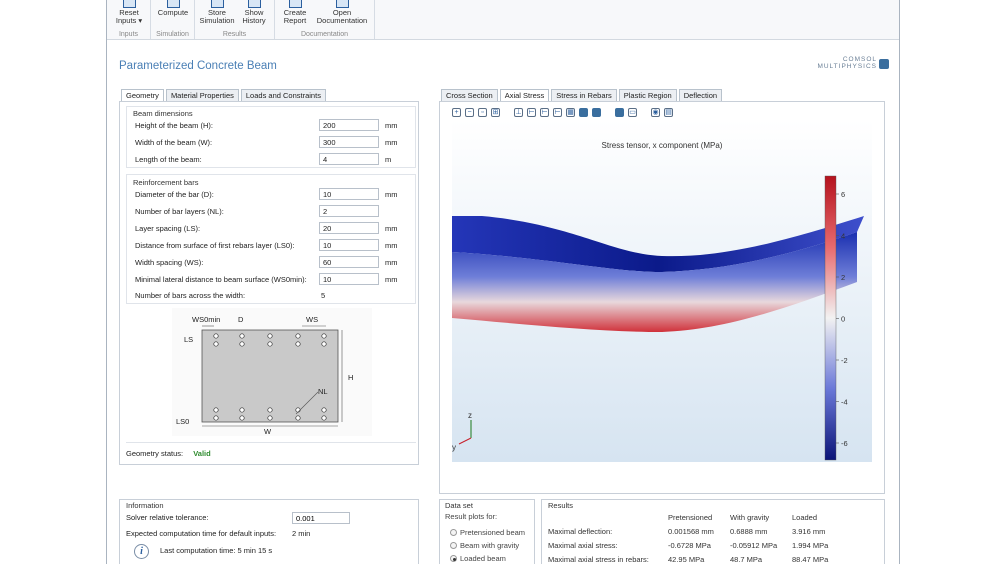  I want to click on view-xy-icon: ⊢, so click(531, 112).